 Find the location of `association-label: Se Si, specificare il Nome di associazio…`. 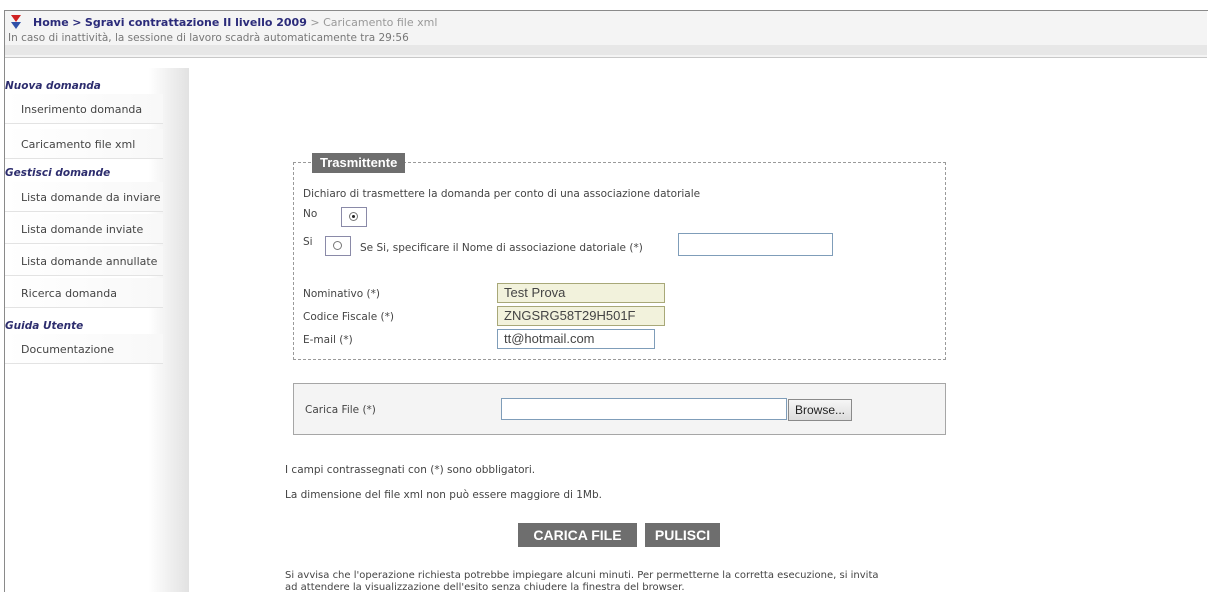

association-label: Se Si, specificare il Nome di associazio… is located at coordinates (501, 248).